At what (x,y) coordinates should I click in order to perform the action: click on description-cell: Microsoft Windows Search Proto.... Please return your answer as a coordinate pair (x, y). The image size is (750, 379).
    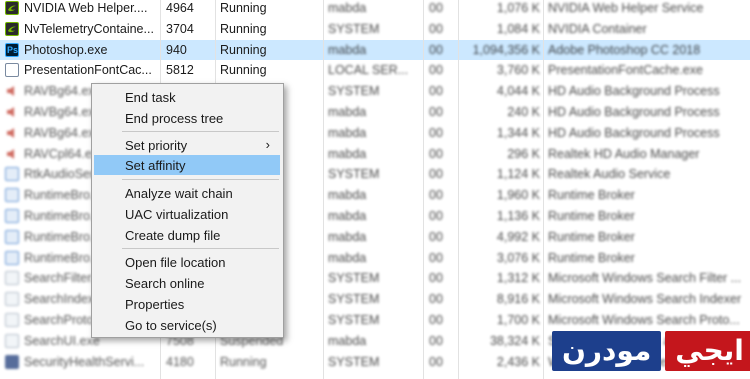
    Looking at the image, I should click on (644, 320).